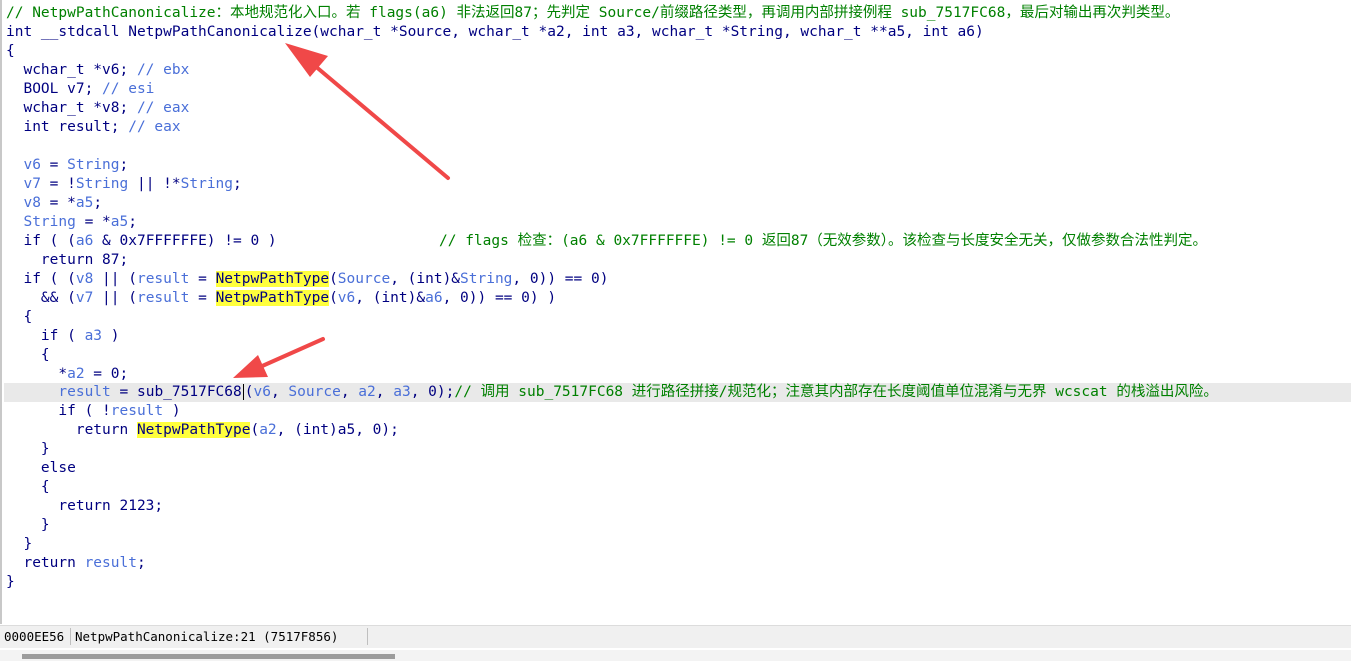 Image resolution: width=1351 pixels, height=661 pixels. What do you see at coordinates (367, 111) in the screenshot?
I see `annotation-arrow-signature` at bounding box center [367, 111].